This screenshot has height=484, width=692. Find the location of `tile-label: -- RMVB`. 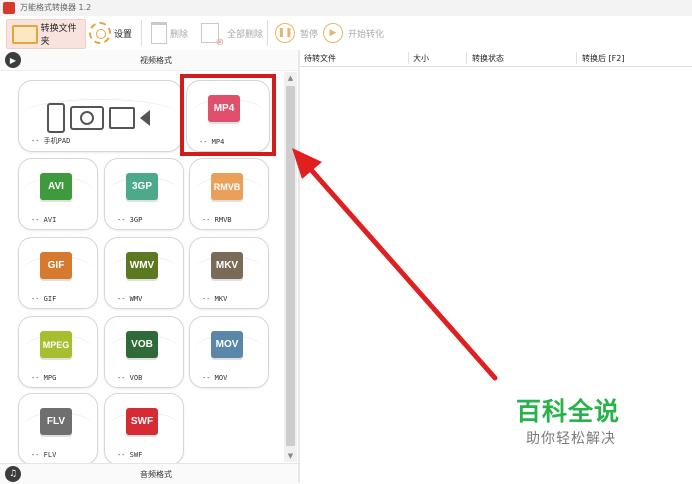

tile-label: -- RMVB is located at coordinates (217, 220).